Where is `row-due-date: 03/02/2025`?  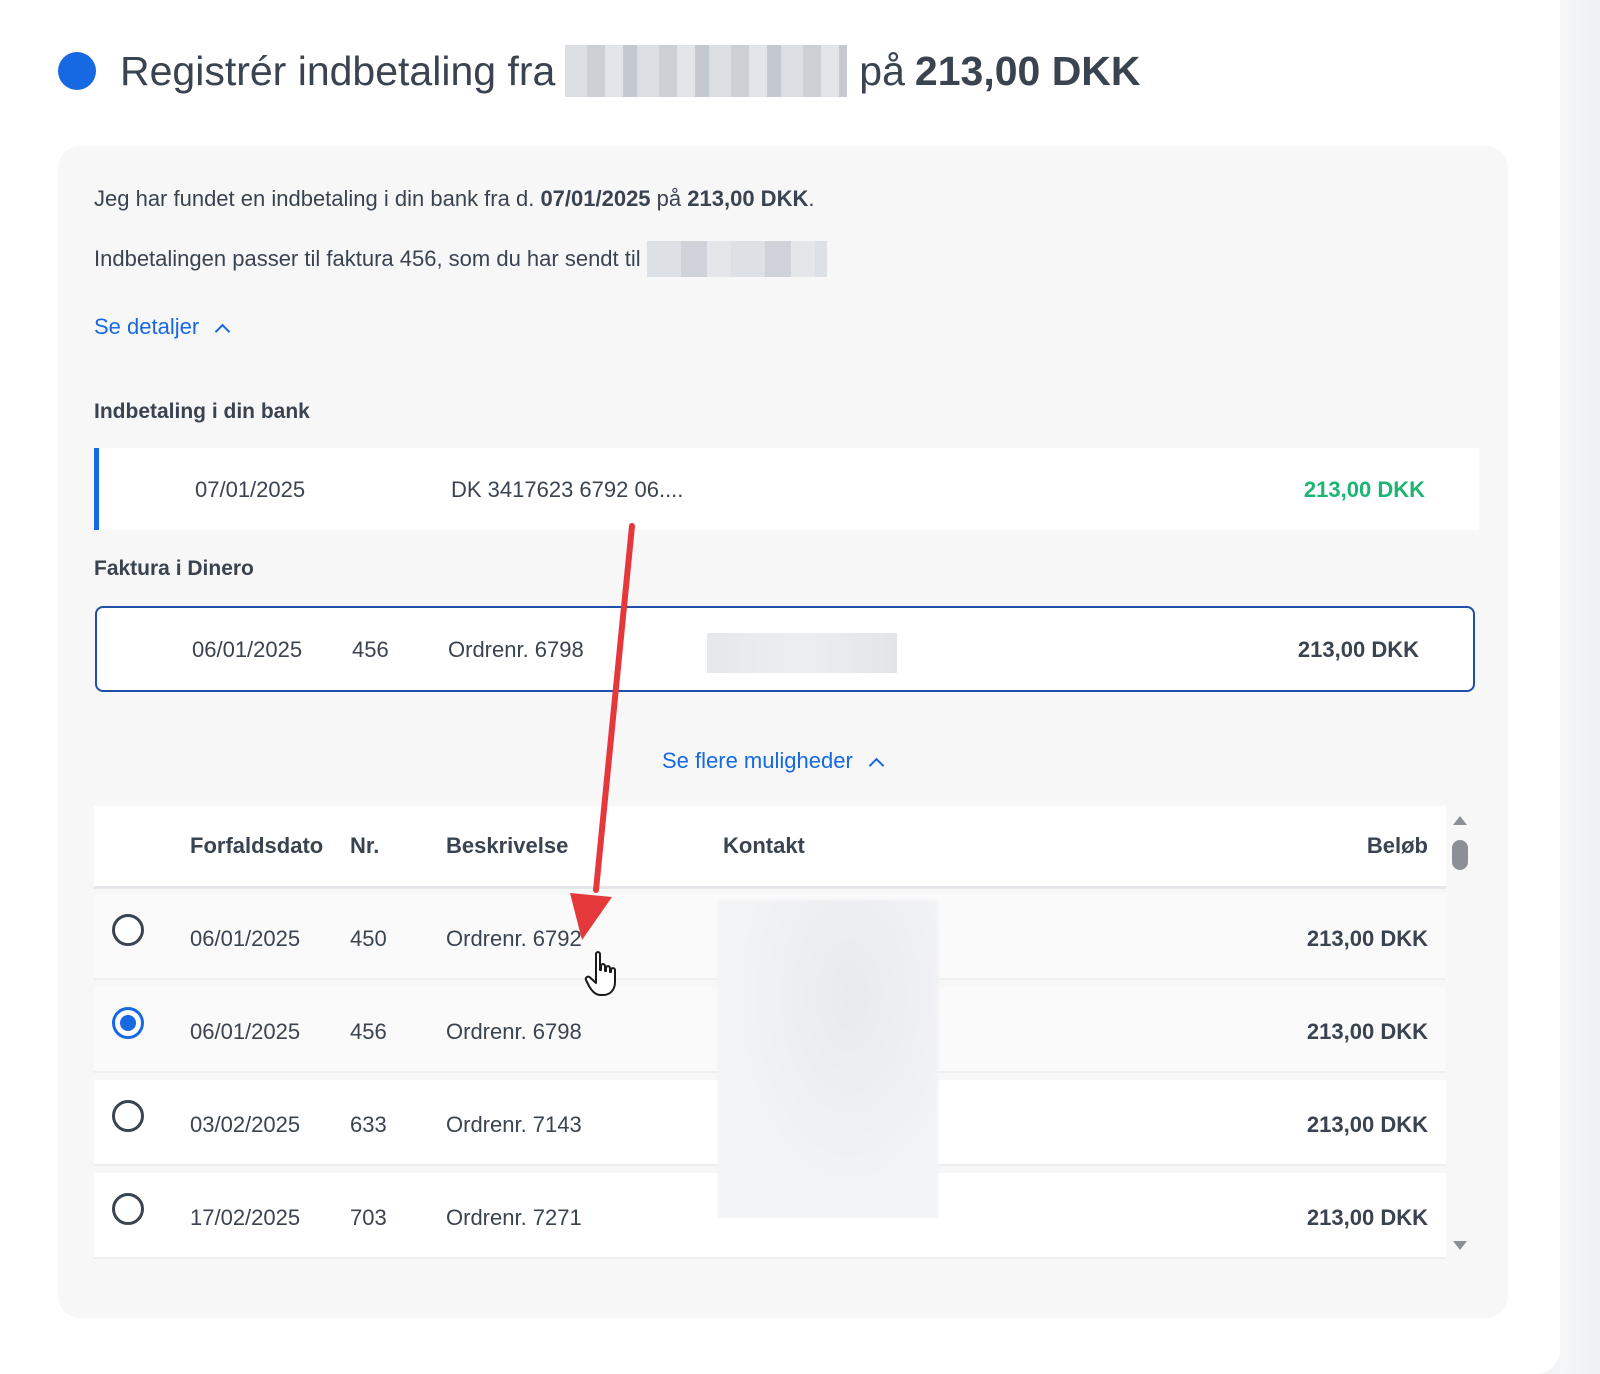
row-due-date: 03/02/2025 is located at coordinates (245, 1124).